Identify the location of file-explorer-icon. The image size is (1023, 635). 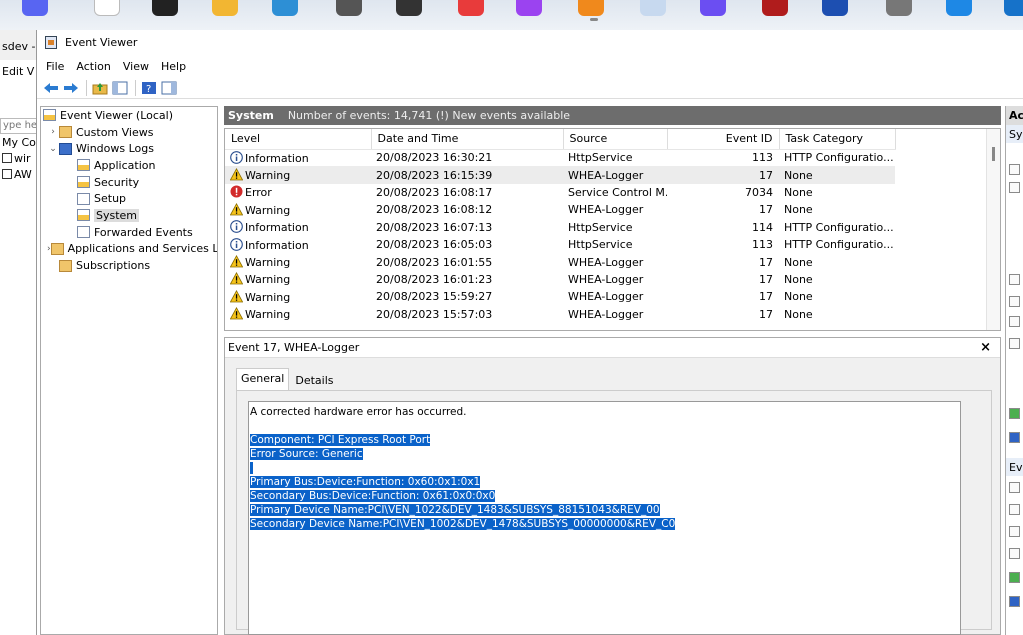
(225, 8).